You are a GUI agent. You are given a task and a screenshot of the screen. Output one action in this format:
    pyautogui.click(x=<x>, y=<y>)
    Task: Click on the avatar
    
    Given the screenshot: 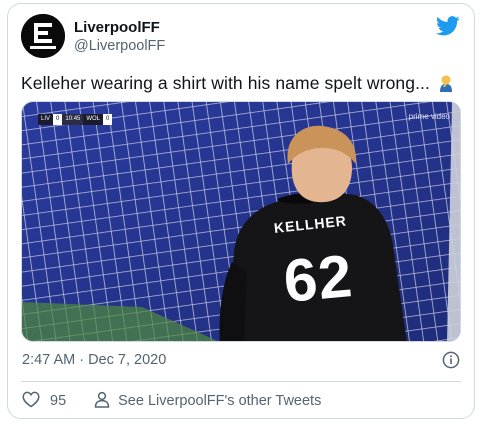 What is the action you would take?
    pyautogui.click(x=43, y=36)
    